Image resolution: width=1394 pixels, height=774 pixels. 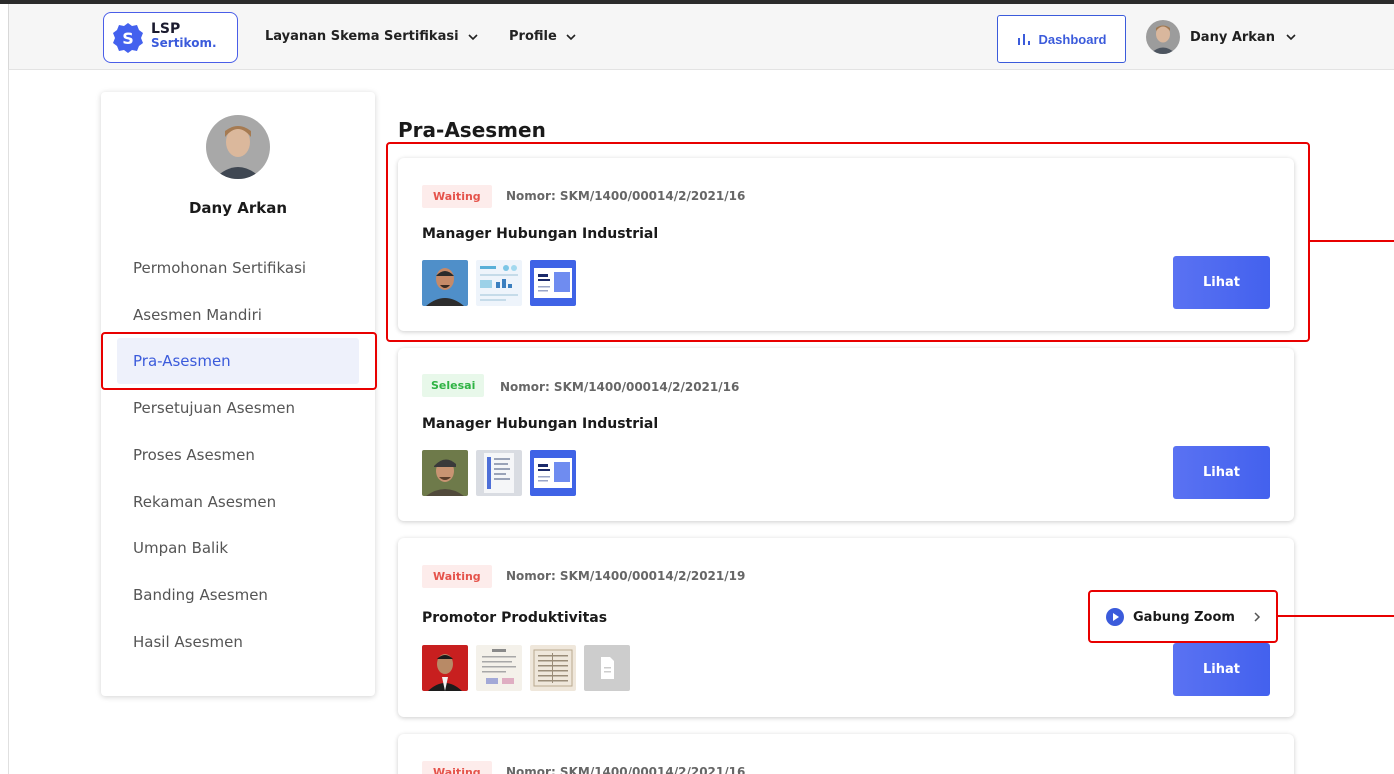 What do you see at coordinates (533, 36) in the screenshot?
I see `nav-profile-label: Profile` at bounding box center [533, 36].